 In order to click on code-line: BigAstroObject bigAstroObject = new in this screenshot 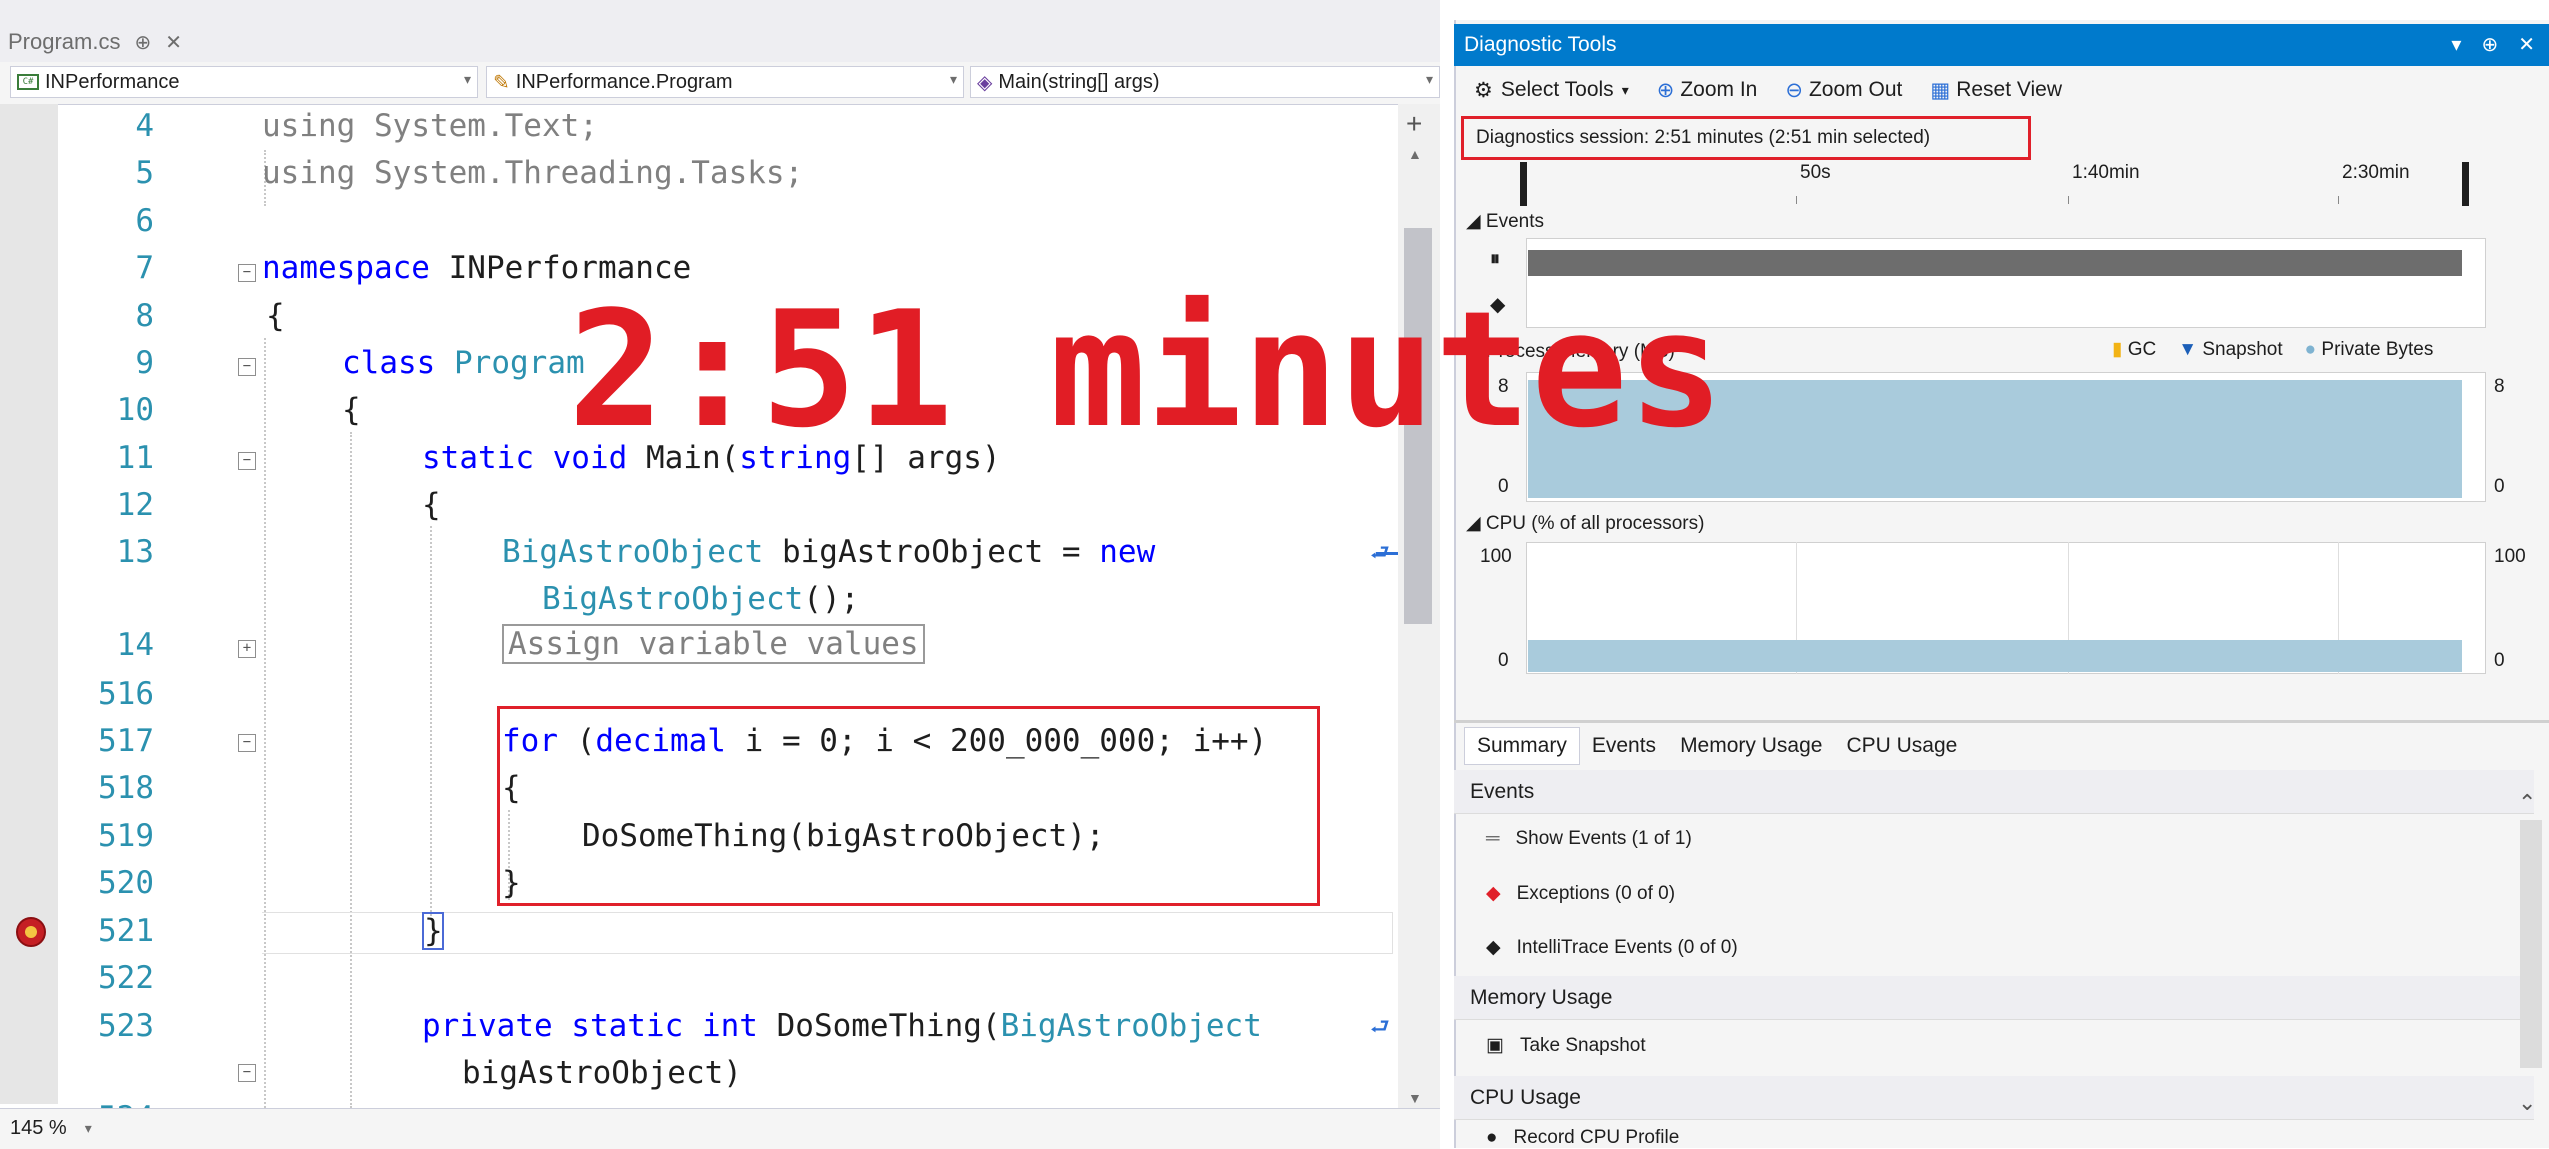, I will do `click(828, 552)`.